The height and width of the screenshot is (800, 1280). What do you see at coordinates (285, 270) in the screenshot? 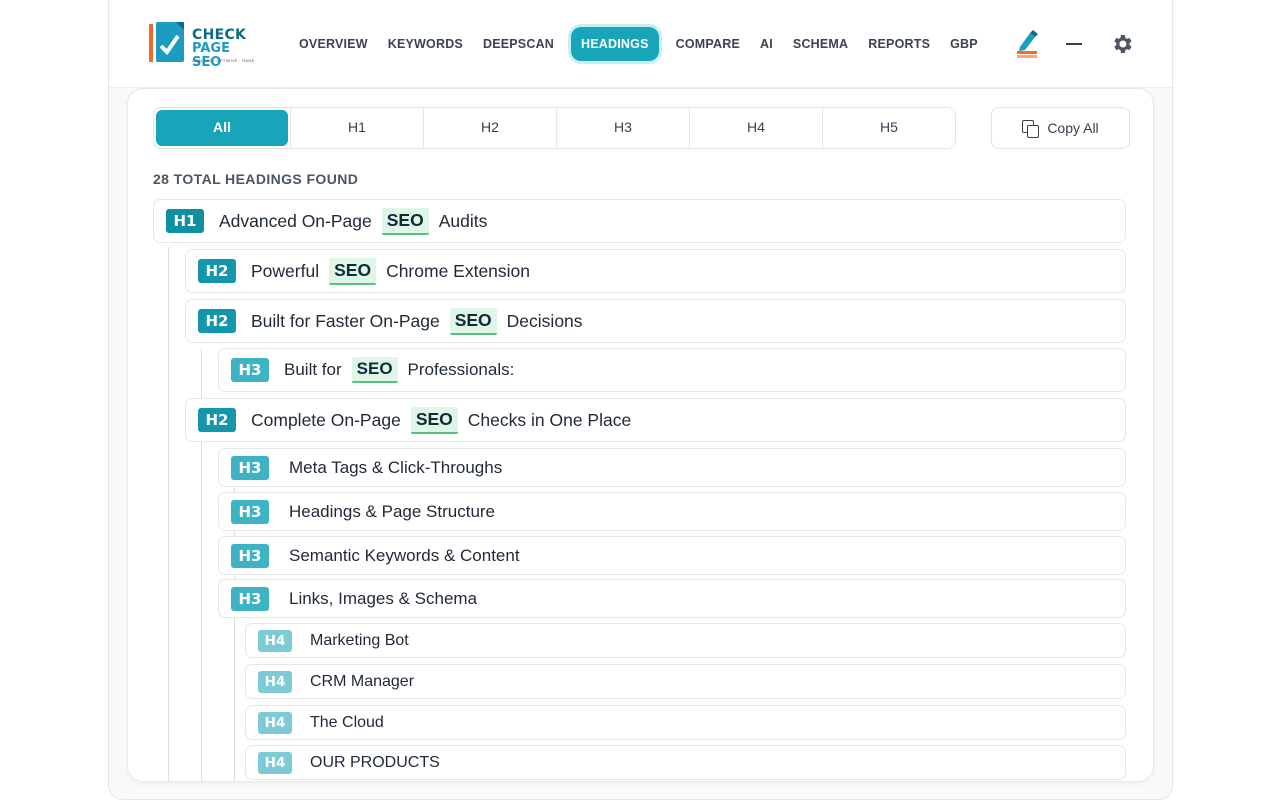
I see `heading-text: Powerful` at bounding box center [285, 270].